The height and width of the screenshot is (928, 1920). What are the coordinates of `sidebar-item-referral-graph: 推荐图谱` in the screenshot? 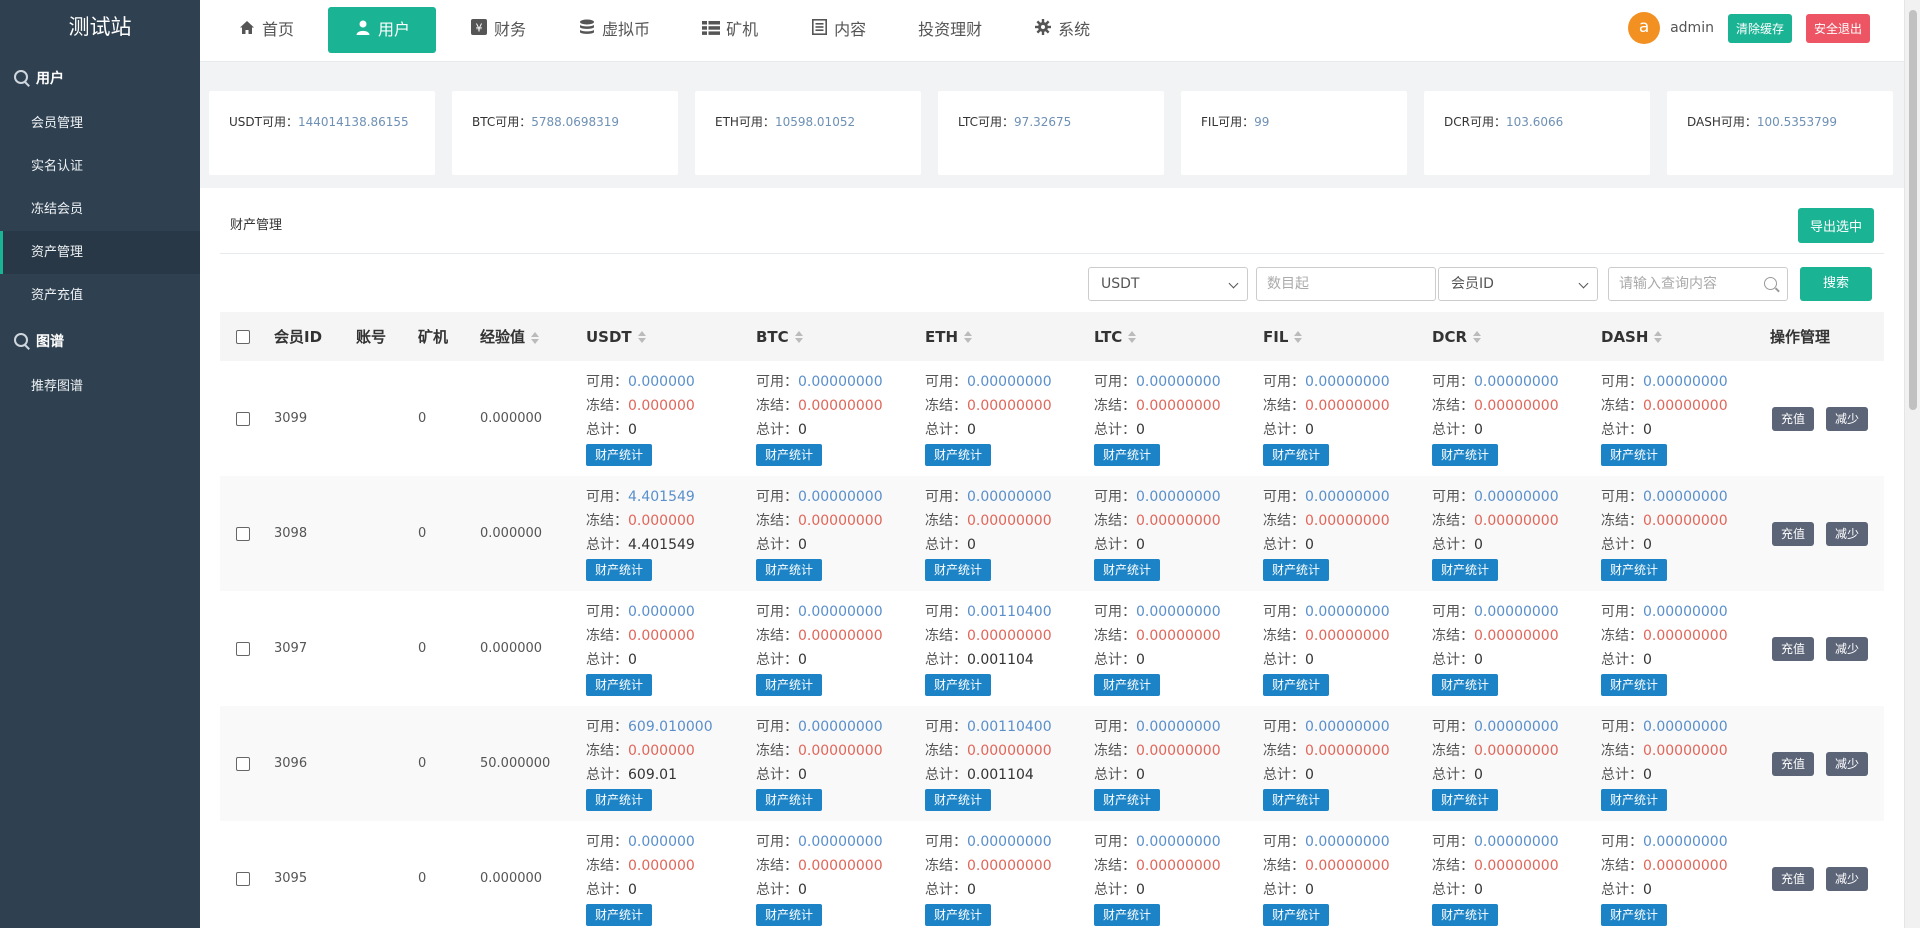 It's located at (100, 386).